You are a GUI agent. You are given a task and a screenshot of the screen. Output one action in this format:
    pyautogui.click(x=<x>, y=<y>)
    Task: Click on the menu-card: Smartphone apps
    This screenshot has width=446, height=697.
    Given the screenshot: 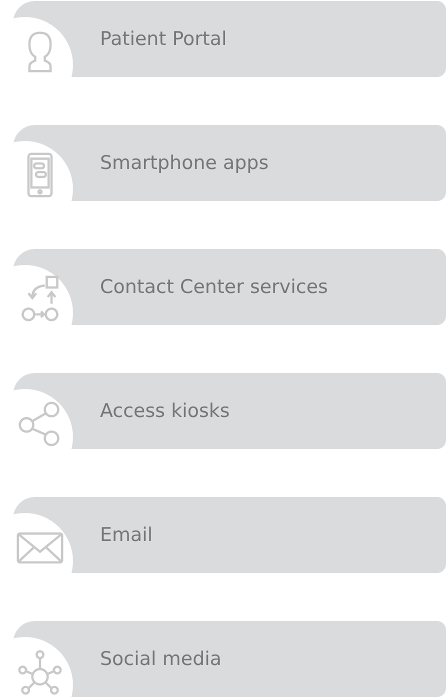 What is the action you would take?
    pyautogui.click(x=229, y=163)
    